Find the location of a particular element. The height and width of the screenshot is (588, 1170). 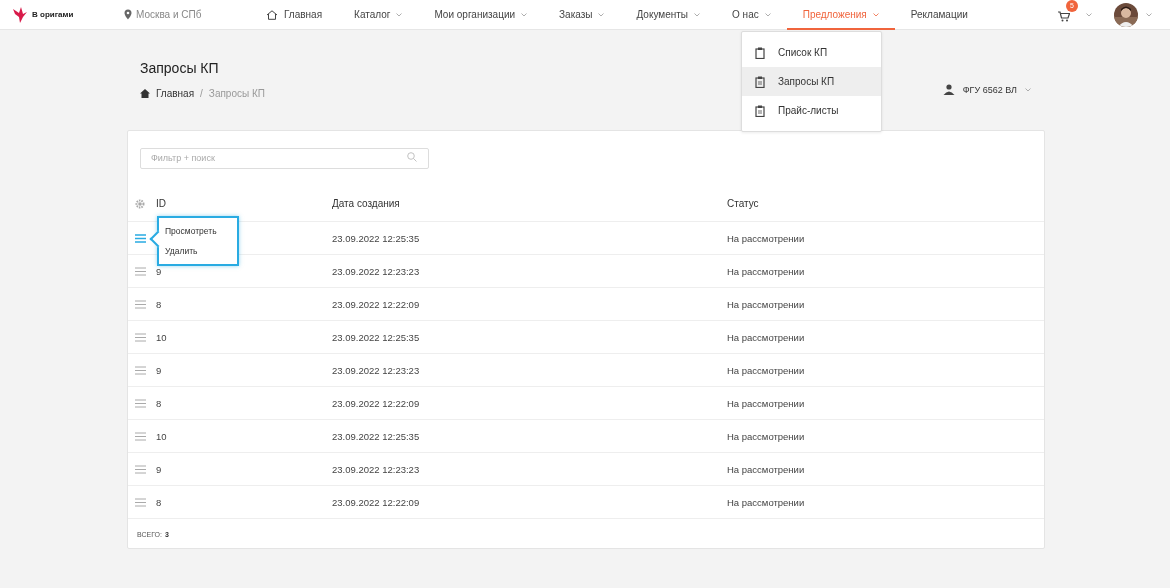

user-icon is located at coordinates (948, 89).